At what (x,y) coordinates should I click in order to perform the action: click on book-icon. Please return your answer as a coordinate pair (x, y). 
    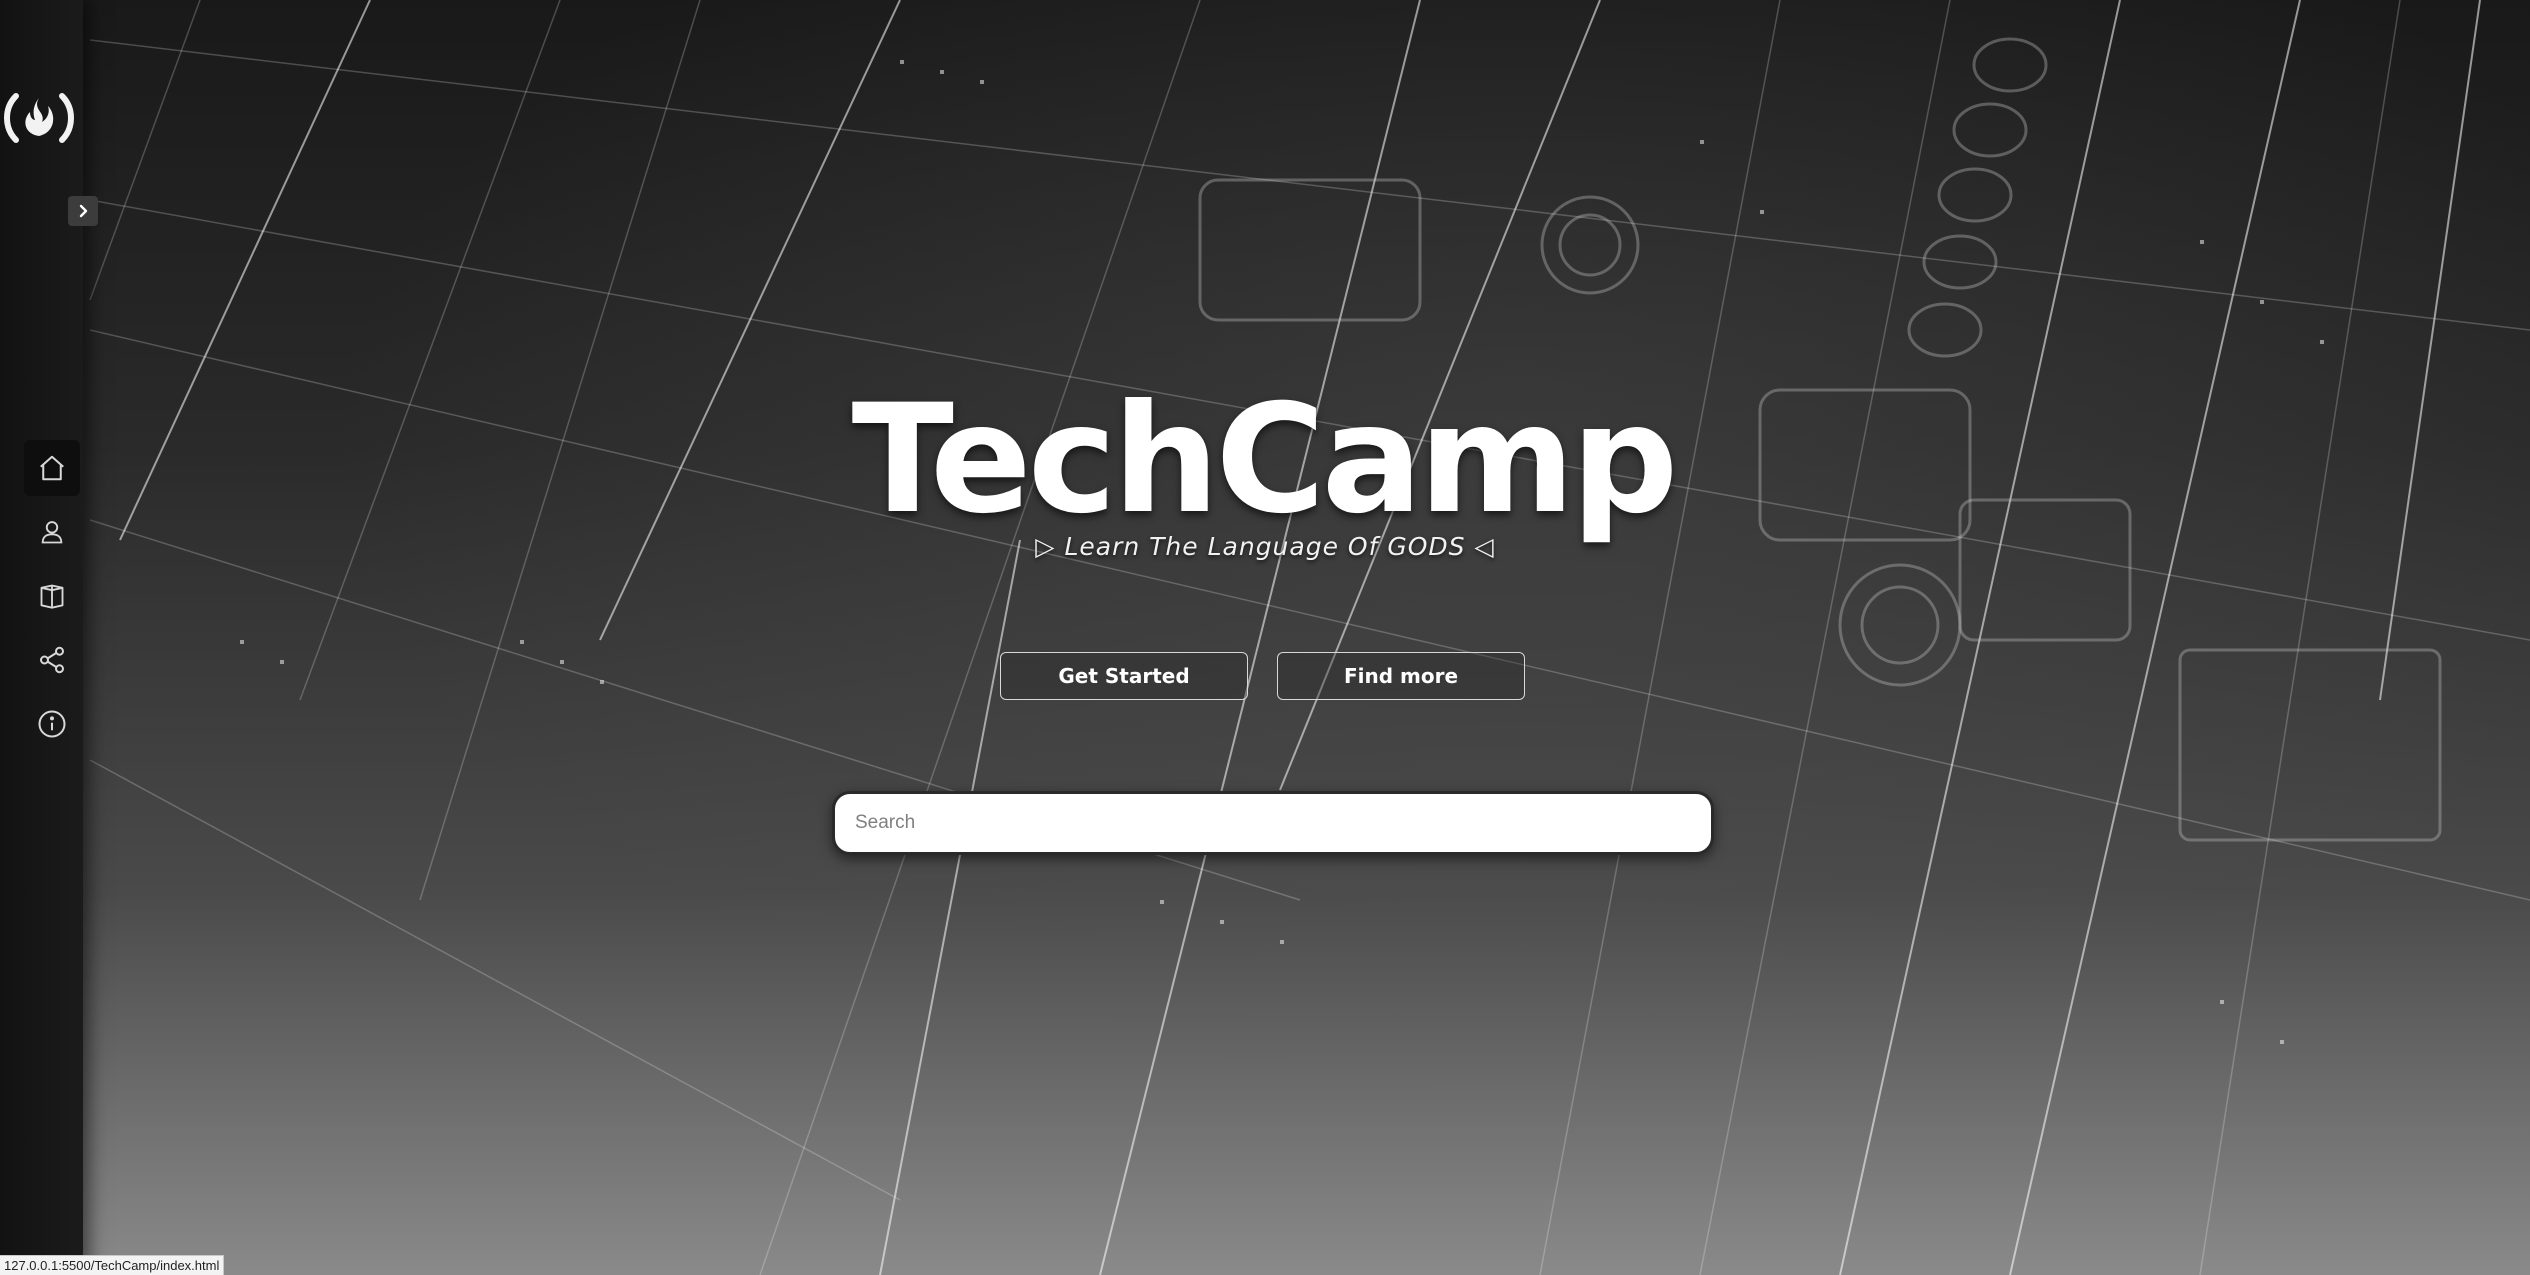
    Looking at the image, I should click on (52, 596).